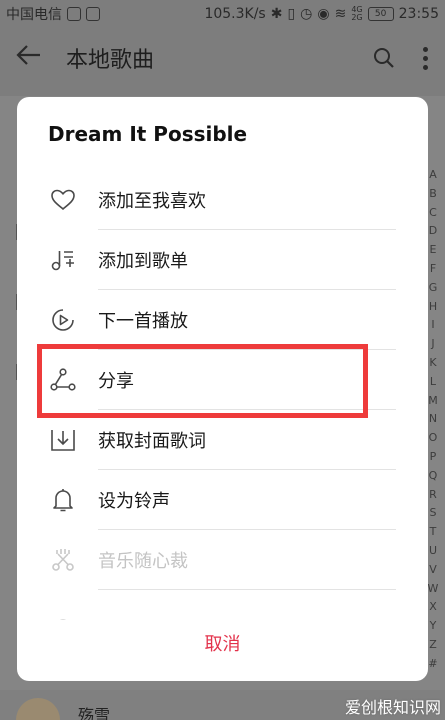 Image resolution: width=445 pixels, height=720 pixels. What do you see at coordinates (418, 14) in the screenshot?
I see `clock: 23:55` at bounding box center [418, 14].